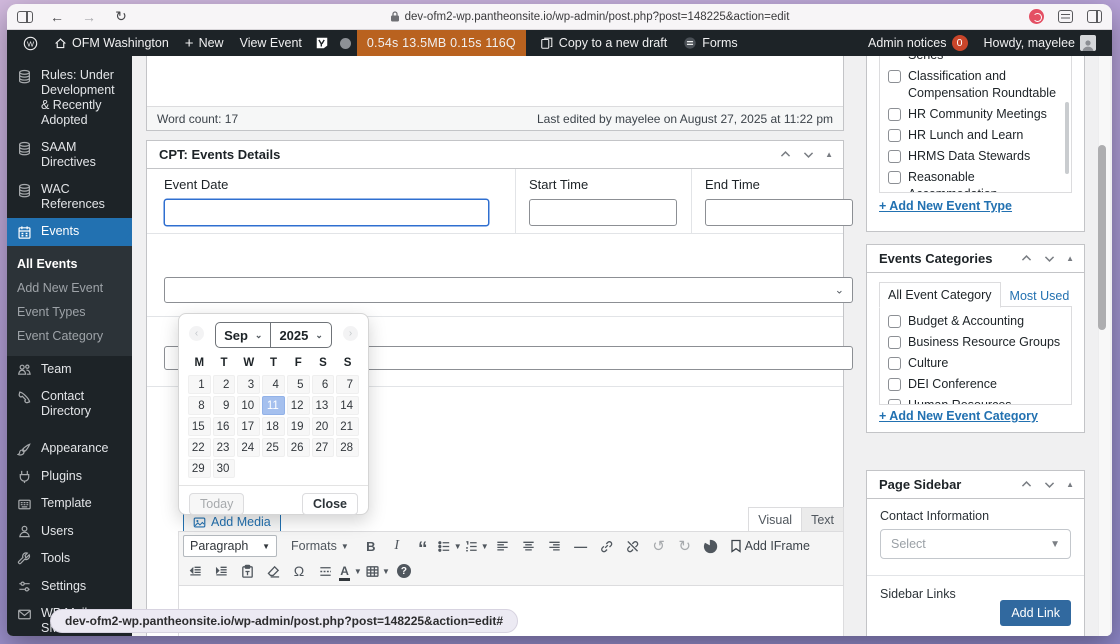 The height and width of the screenshot is (644, 1120). What do you see at coordinates (69, 264) in the screenshot?
I see `submenu-item-all-events: All Events` at bounding box center [69, 264].